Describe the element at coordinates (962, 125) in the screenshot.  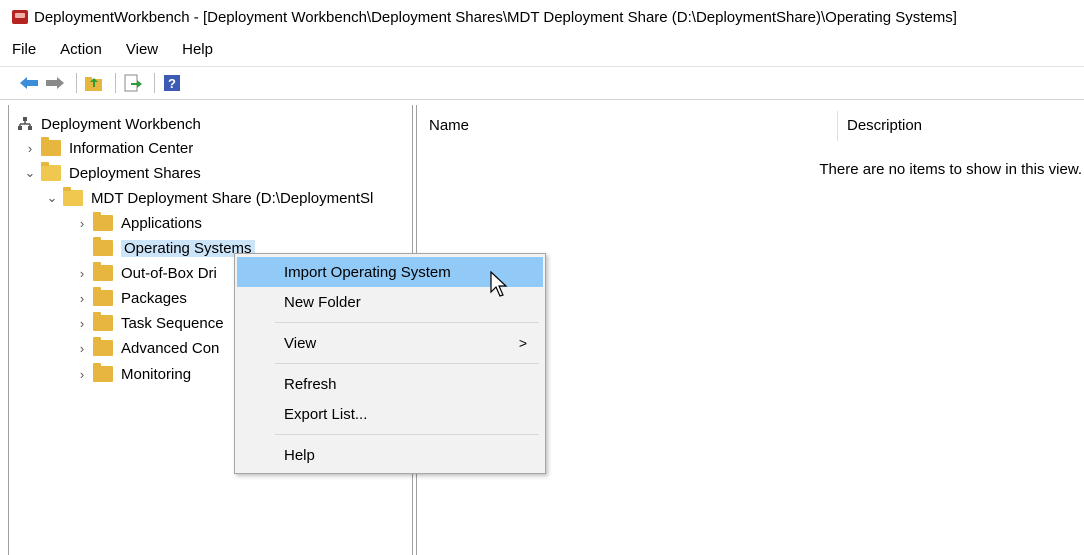
I see `column-header-description: Description` at that location.